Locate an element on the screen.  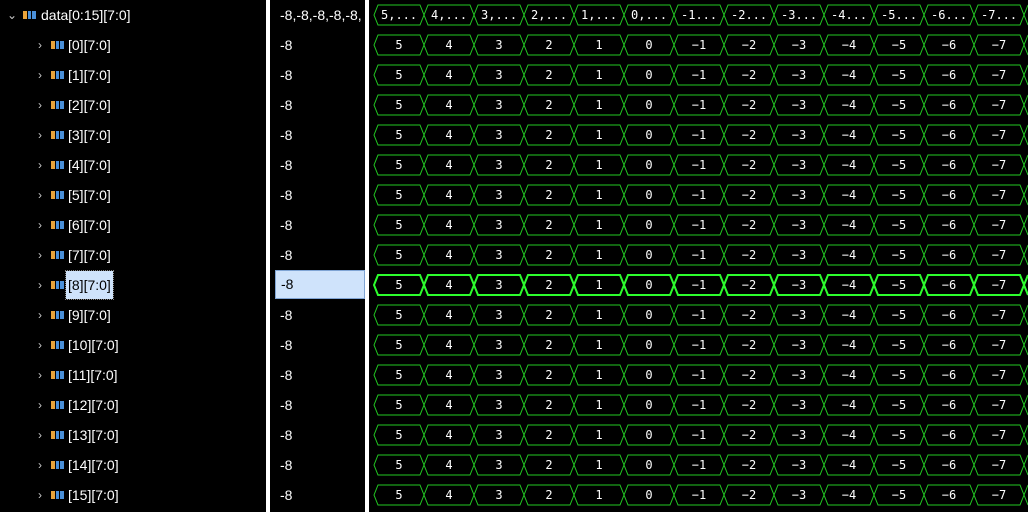
waveform-value-label: −5 is located at coordinates (899, 405).